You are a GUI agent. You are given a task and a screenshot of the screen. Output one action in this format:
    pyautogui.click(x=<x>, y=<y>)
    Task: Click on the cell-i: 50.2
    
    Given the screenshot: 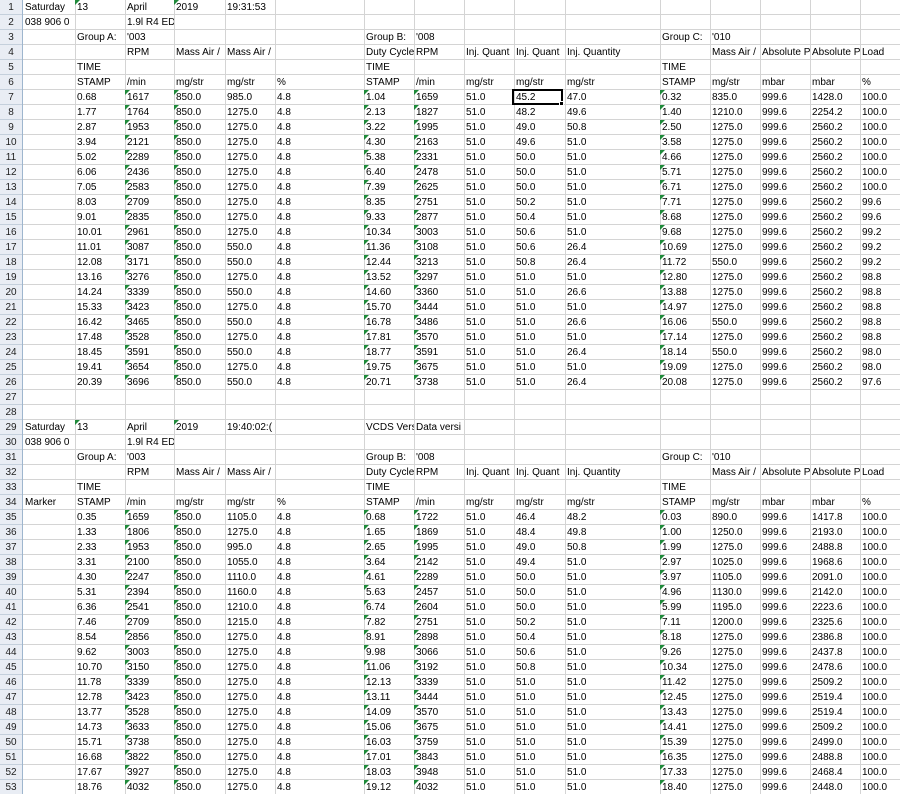 What is the action you would take?
    pyautogui.click(x=539, y=622)
    